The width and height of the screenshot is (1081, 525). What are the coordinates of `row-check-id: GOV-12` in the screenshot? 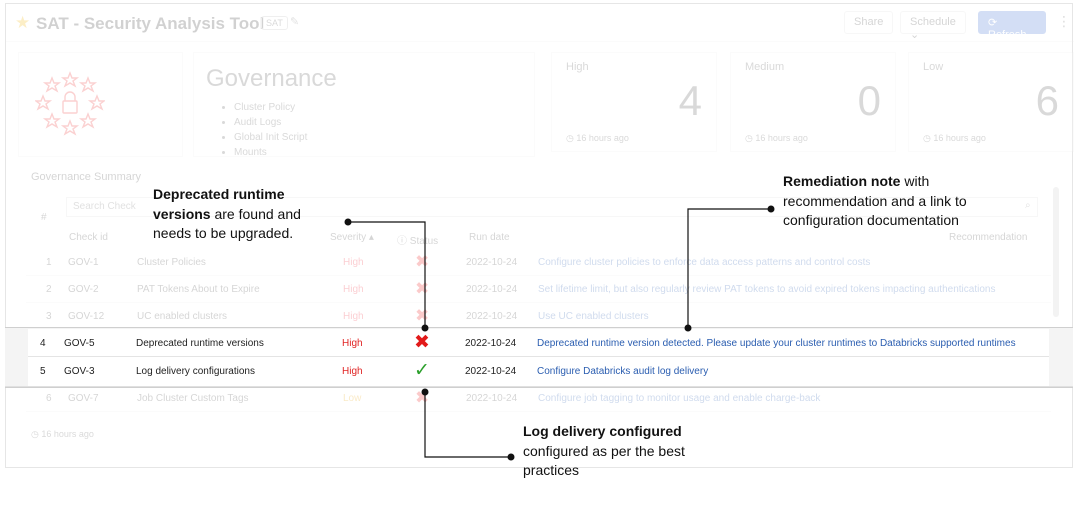 It's located at (86, 316).